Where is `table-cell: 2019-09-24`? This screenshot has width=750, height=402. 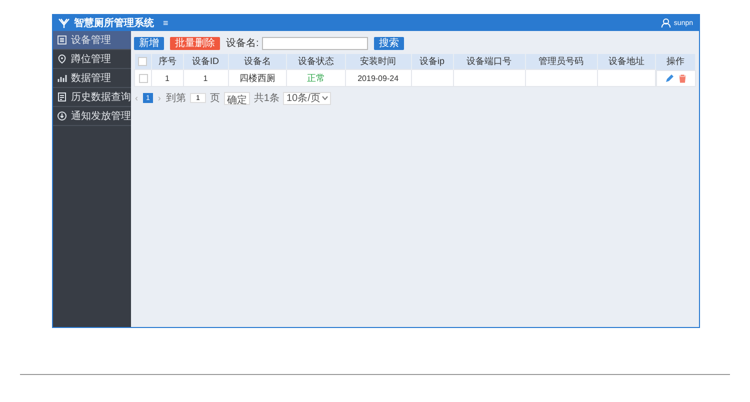
table-cell: 2019-09-24 is located at coordinates (378, 78).